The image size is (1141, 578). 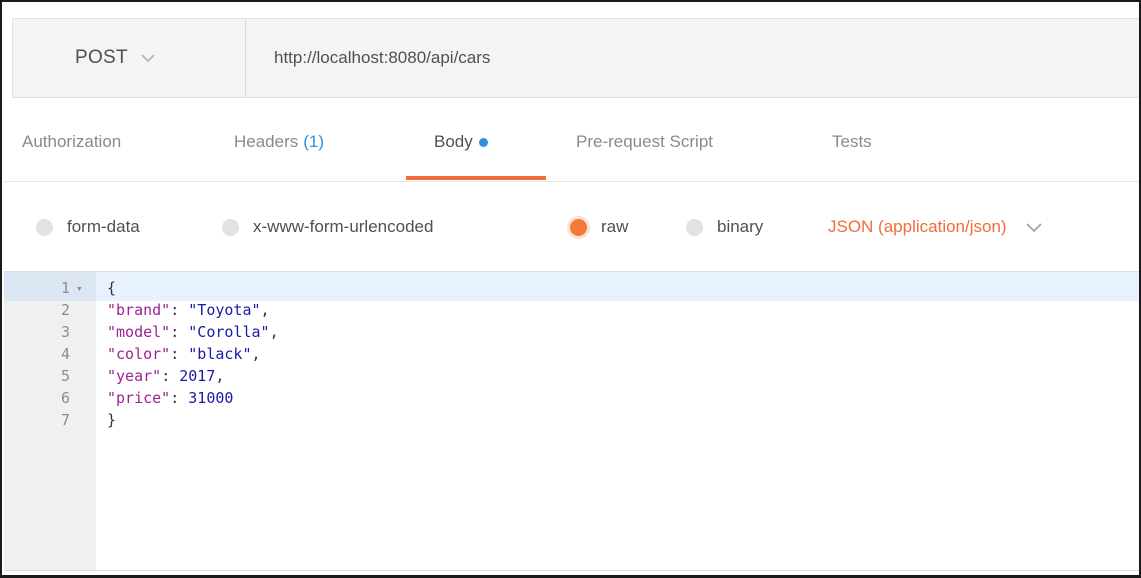 What do you see at coordinates (740, 226) in the screenshot?
I see `radio-label: binary` at bounding box center [740, 226].